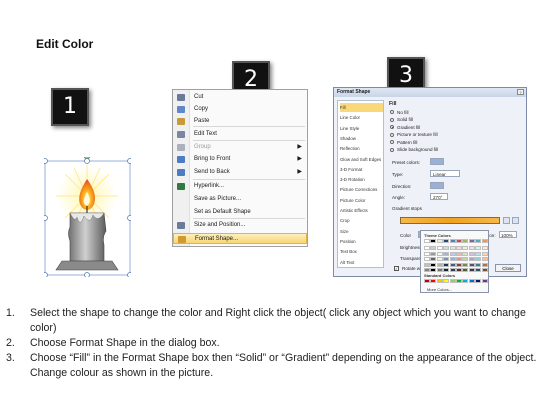 Image resolution: width=560 pixels, height=420 pixels. I want to click on menu-item-bring-to-front: Bring to Front ▶, so click(240, 159).